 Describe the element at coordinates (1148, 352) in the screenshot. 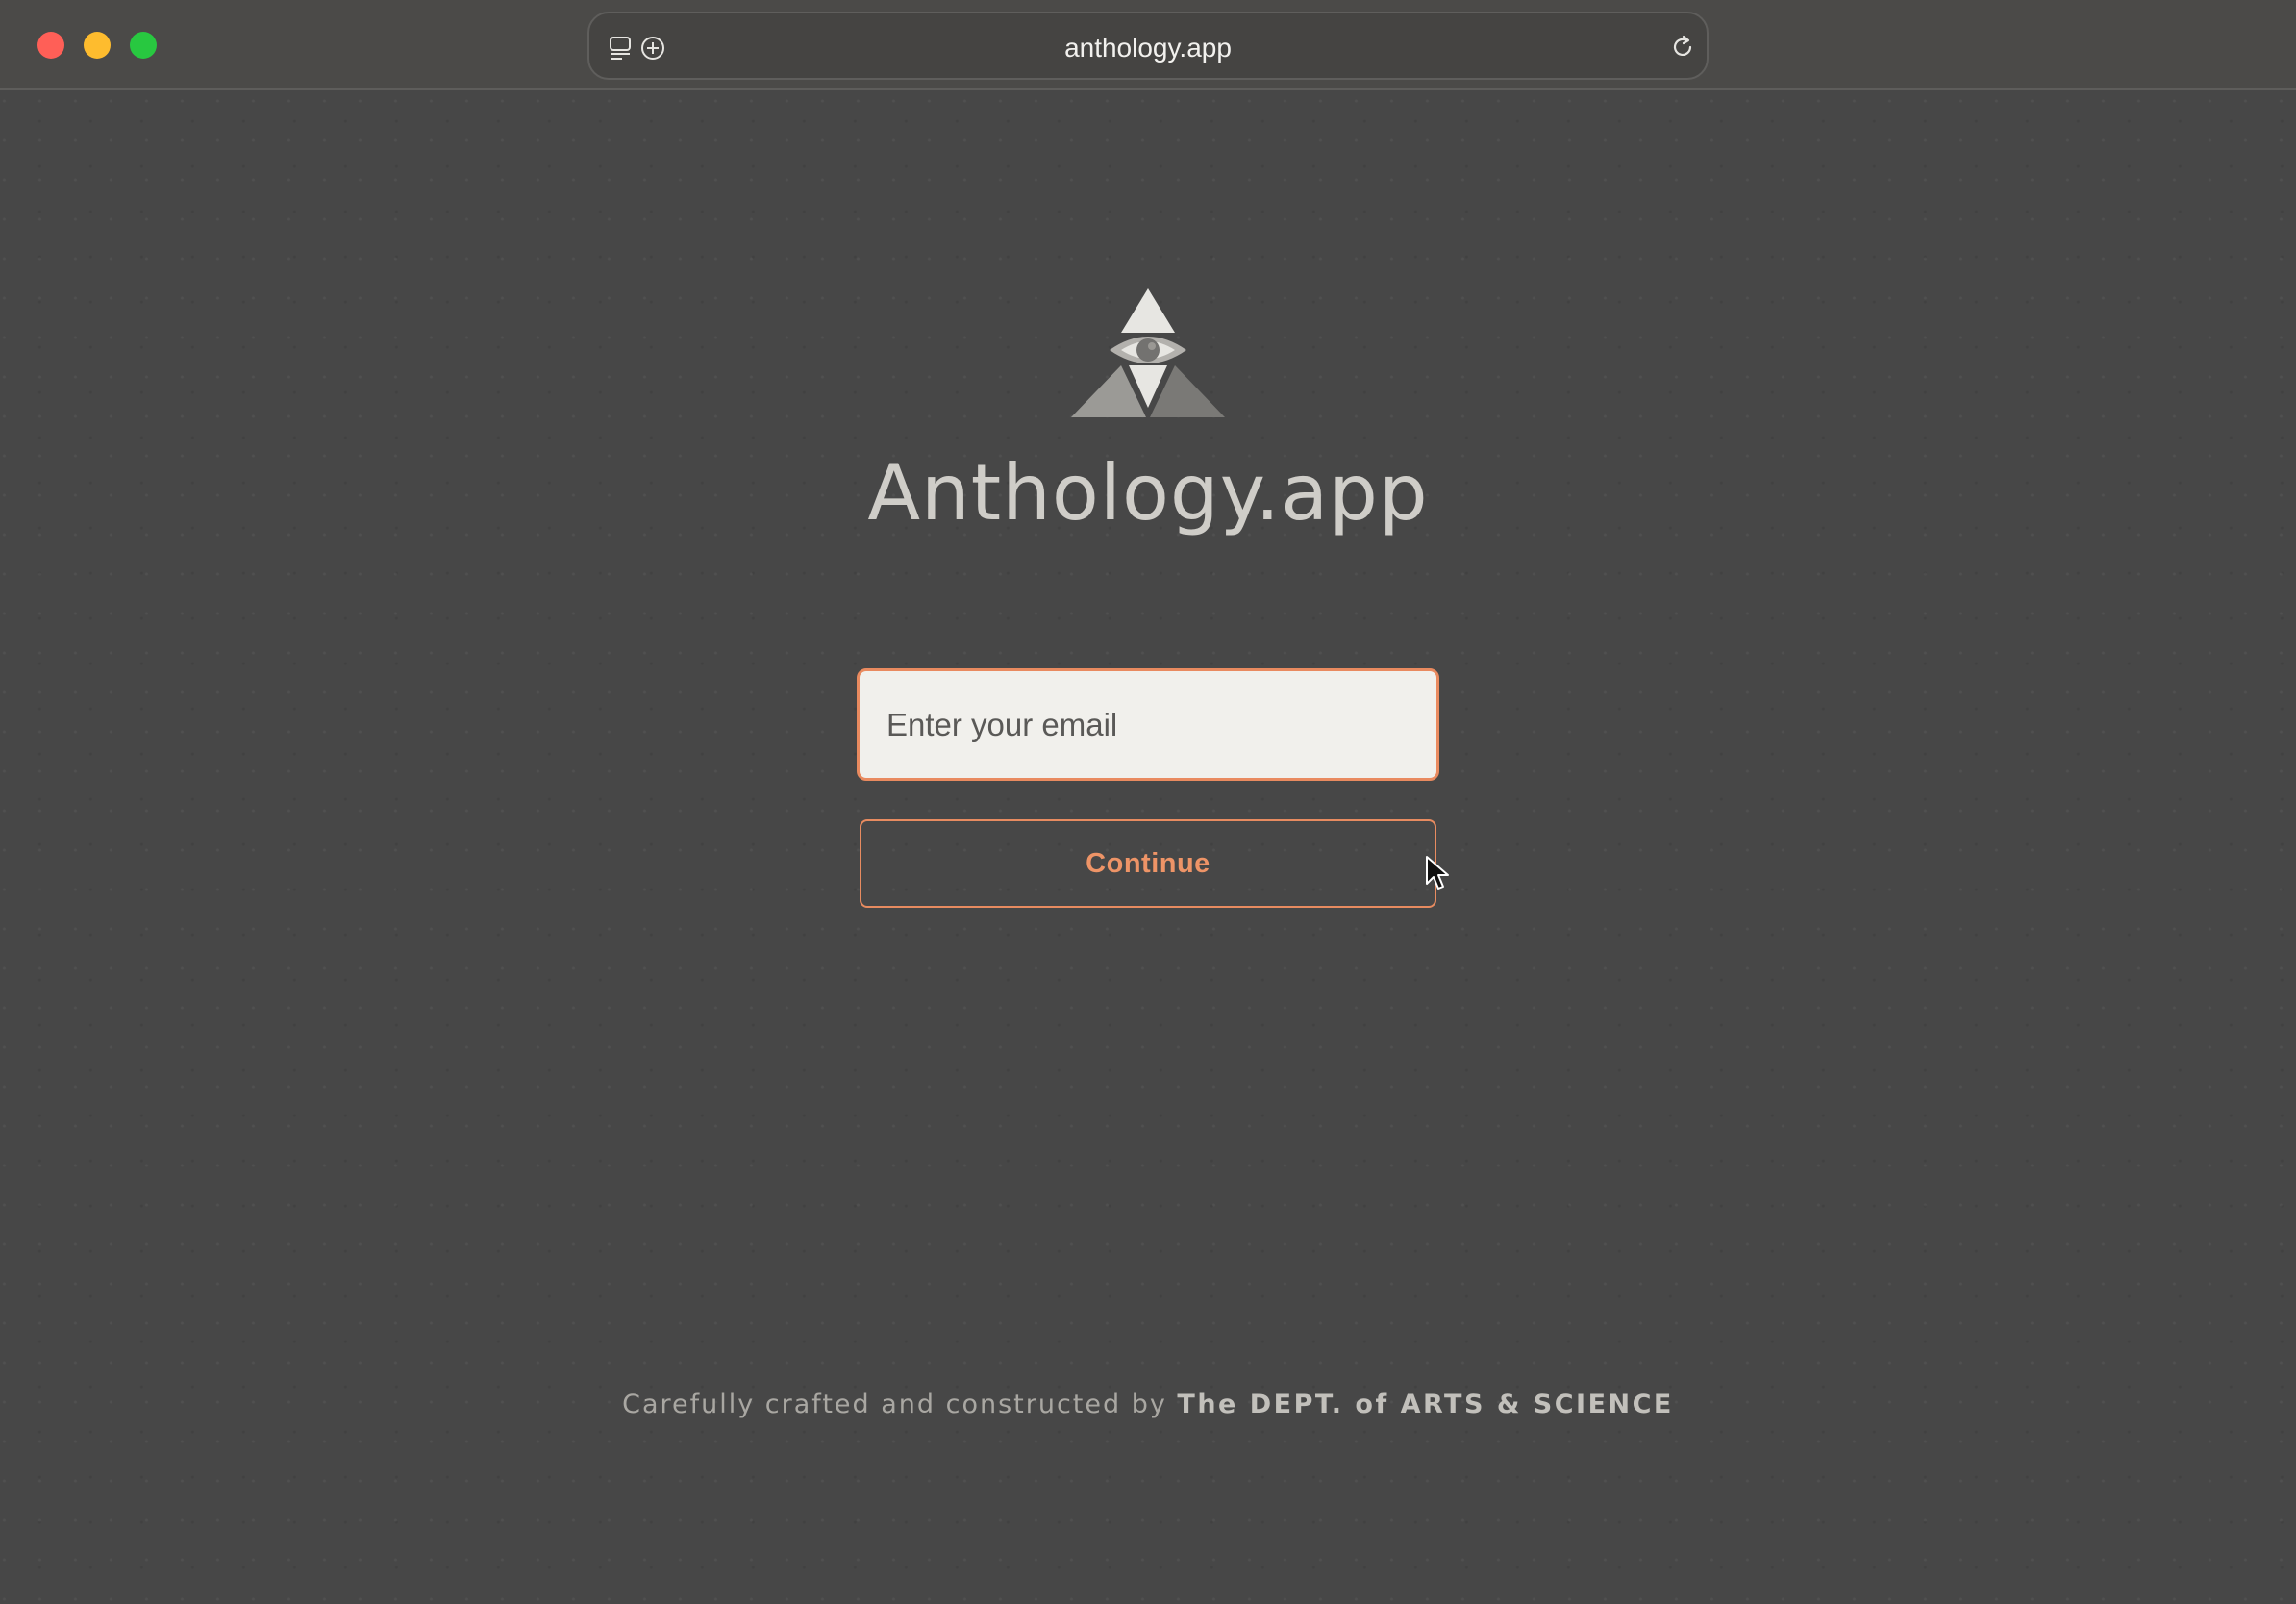

I see `eye-triangle-logo` at that location.